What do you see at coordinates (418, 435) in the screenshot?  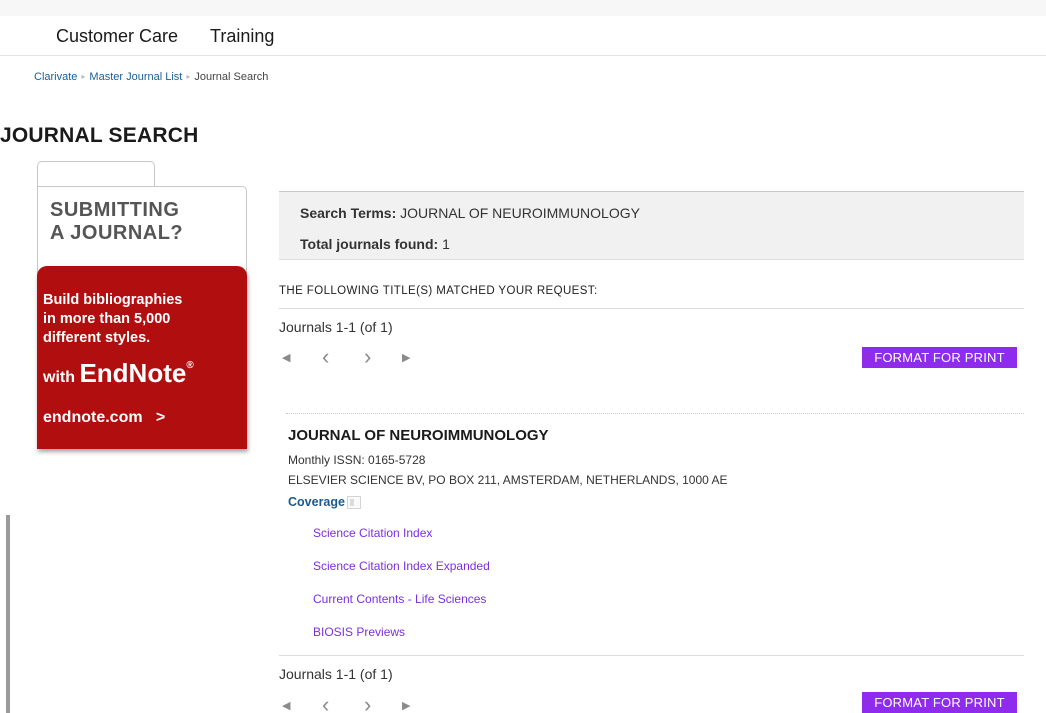 I see `journal-title: JOURNAL OF NEUROIMMUNOLOGY` at bounding box center [418, 435].